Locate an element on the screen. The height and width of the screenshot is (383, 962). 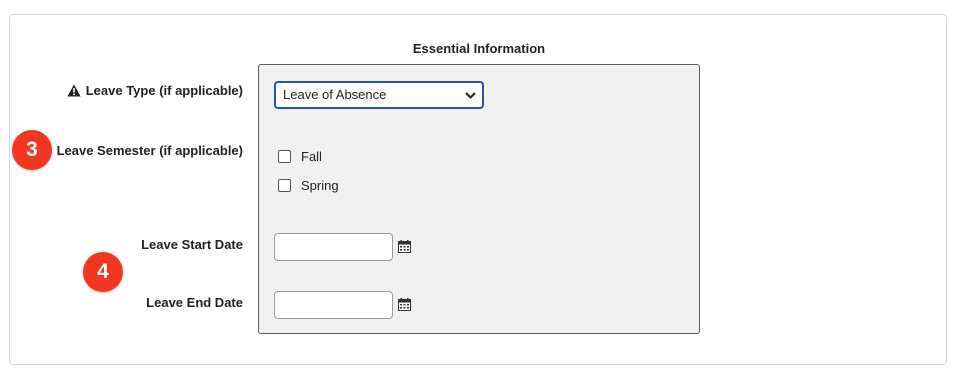
leave-type-selected-value: Leave of Absence is located at coordinates (335, 94).